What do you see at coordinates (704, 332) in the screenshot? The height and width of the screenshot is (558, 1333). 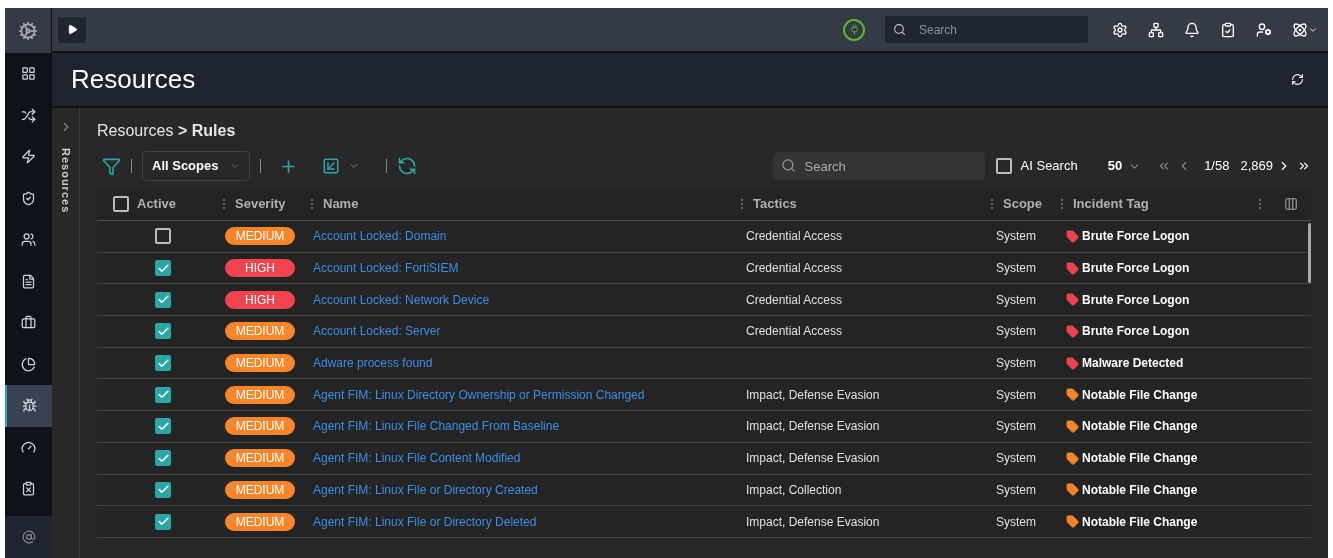 I see `table-row: MEDIUM Account Locked: Server Credential Access System Brute Force Logon` at bounding box center [704, 332].